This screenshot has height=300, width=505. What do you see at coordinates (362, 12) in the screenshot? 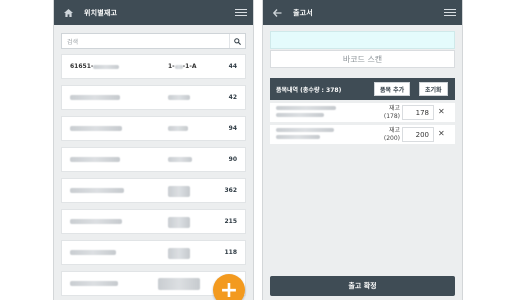
I see `app-header: 출고서` at bounding box center [362, 12].